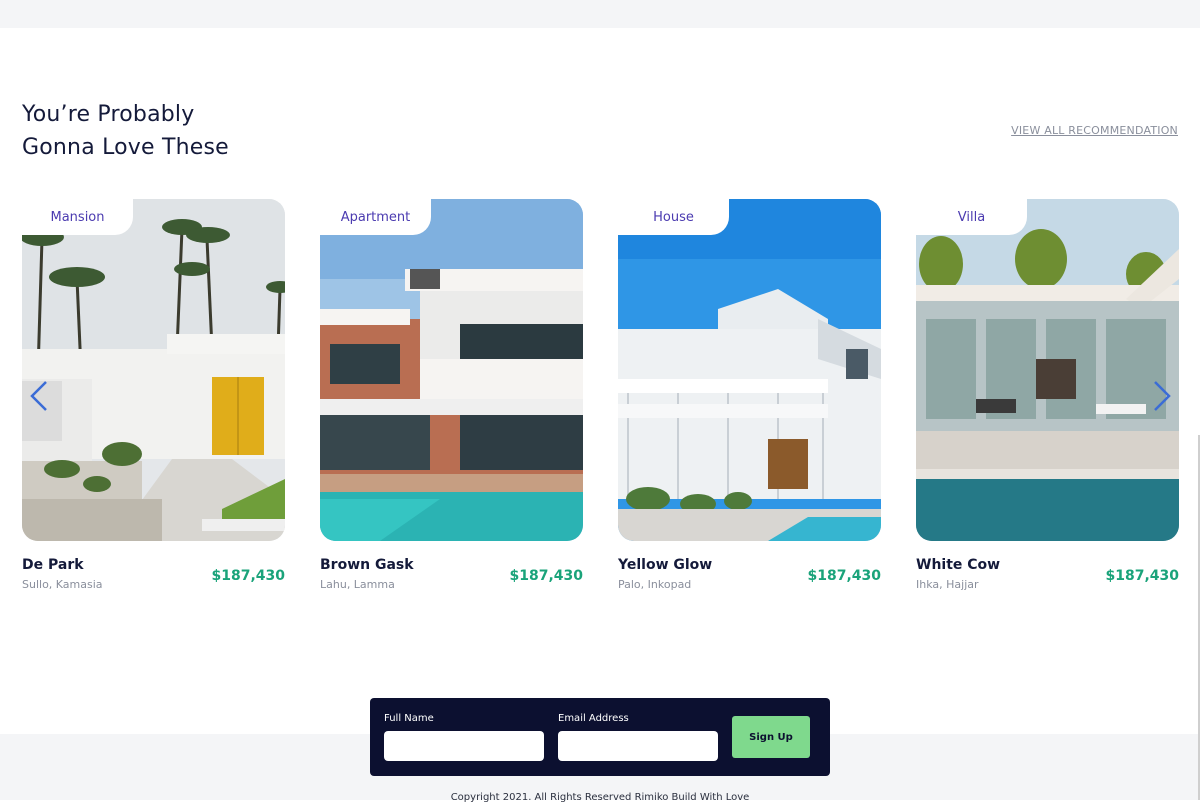  What do you see at coordinates (947, 584) in the screenshot?
I see `property-location: Ihka, Hajjar` at bounding box center [947, 584].